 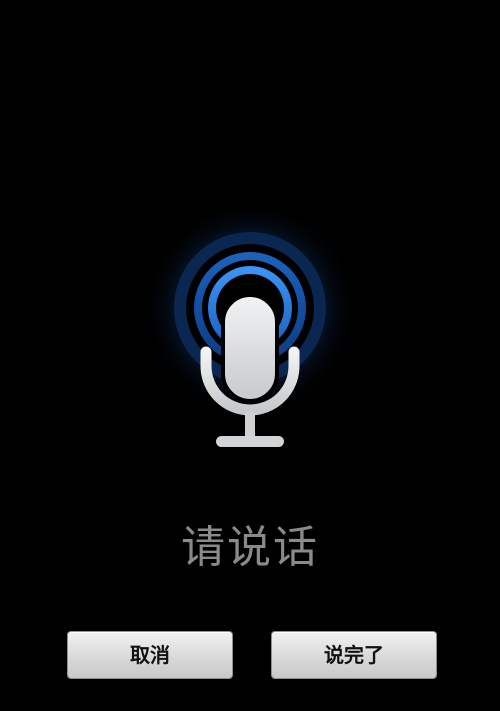 What do you see at coordinates (250, 547) in the screenshot?
I see `speak-prompt-text: 请说话` at bounding box center [250, 547].